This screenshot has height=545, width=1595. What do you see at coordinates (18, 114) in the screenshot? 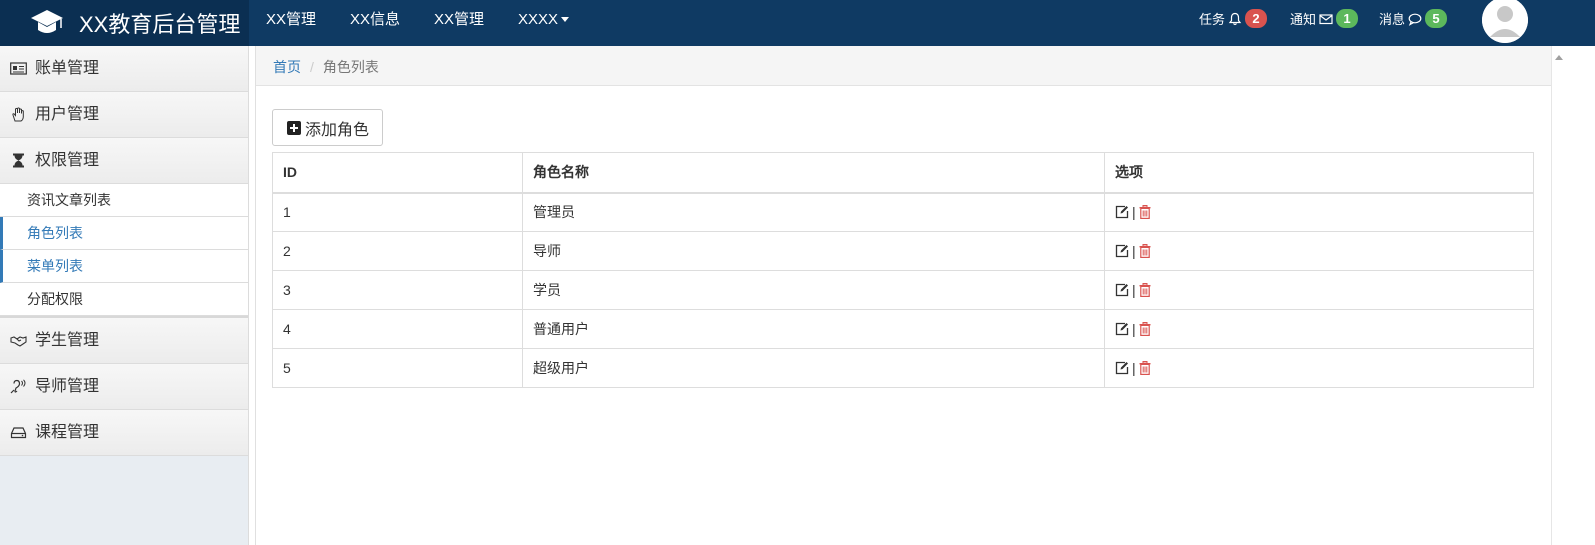
I see `hand-icon` at bounding box center [18, 114].